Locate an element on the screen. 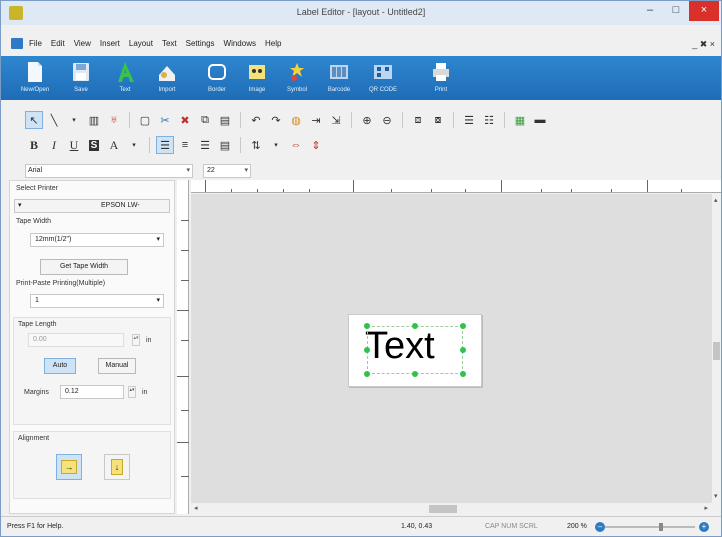 The image size is (722, 537). undo-button: ↶ is located at coordinates (256, 120).